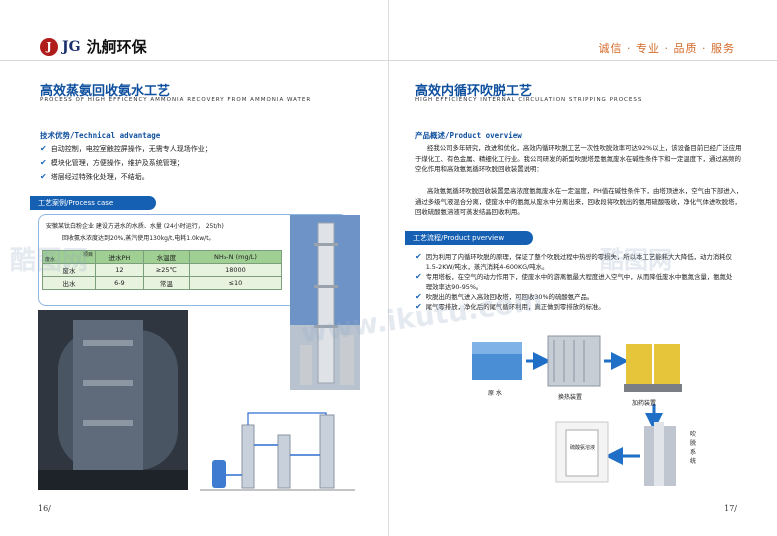 The width and height of the screenshot is (777, 536). What do you see at coordinates (510, 306) in the screenshot?
I see `list-item: ✔ 尾气零排放，净化后的尾气循环利用，真正做到零排放的标准。` at bounding box center [510, 306].